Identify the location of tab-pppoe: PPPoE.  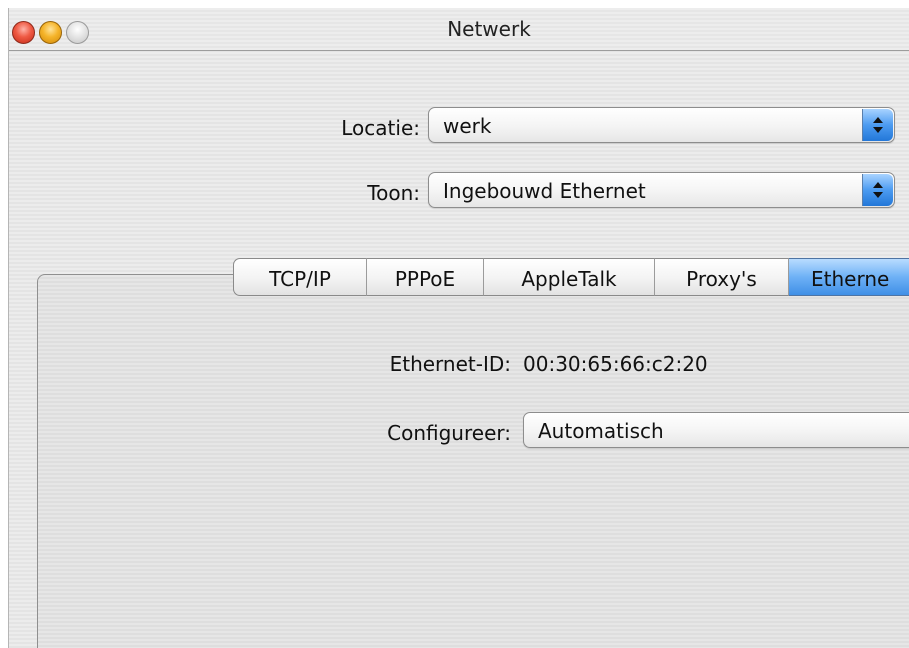
(425, 277).